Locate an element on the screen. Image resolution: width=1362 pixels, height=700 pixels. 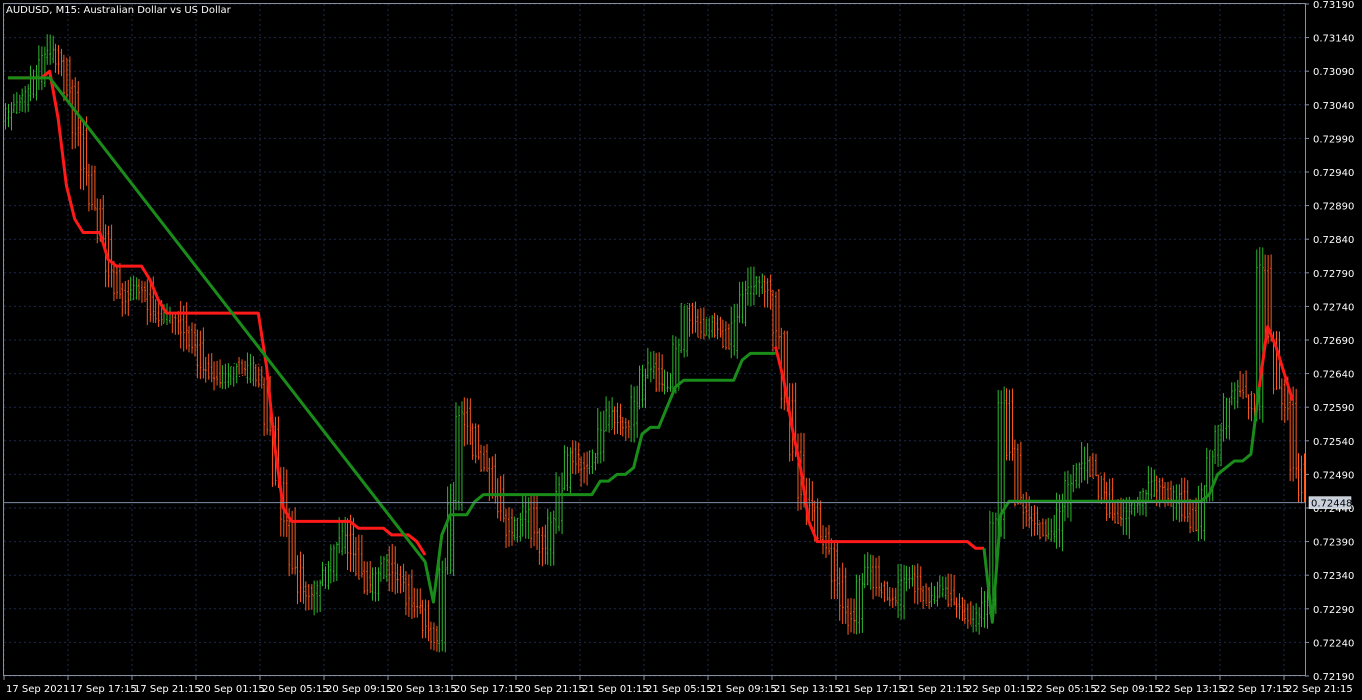
y-tick-label: 0.72190 is located at coordinates (1333, 677).